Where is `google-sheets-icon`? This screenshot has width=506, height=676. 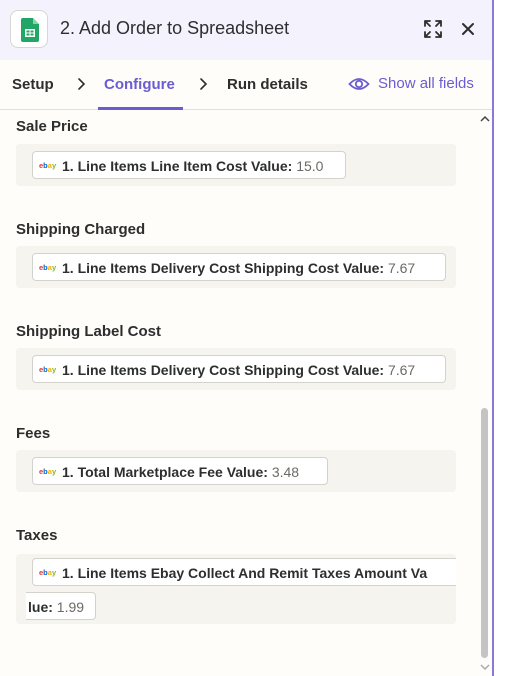
google-sheets-icon is located at coordinates (29, 29).